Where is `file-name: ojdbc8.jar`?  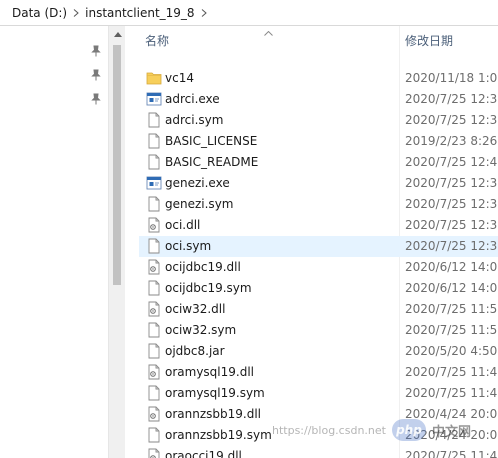 file-name: ojdbc8.jar is located at coordinates (195, 351).